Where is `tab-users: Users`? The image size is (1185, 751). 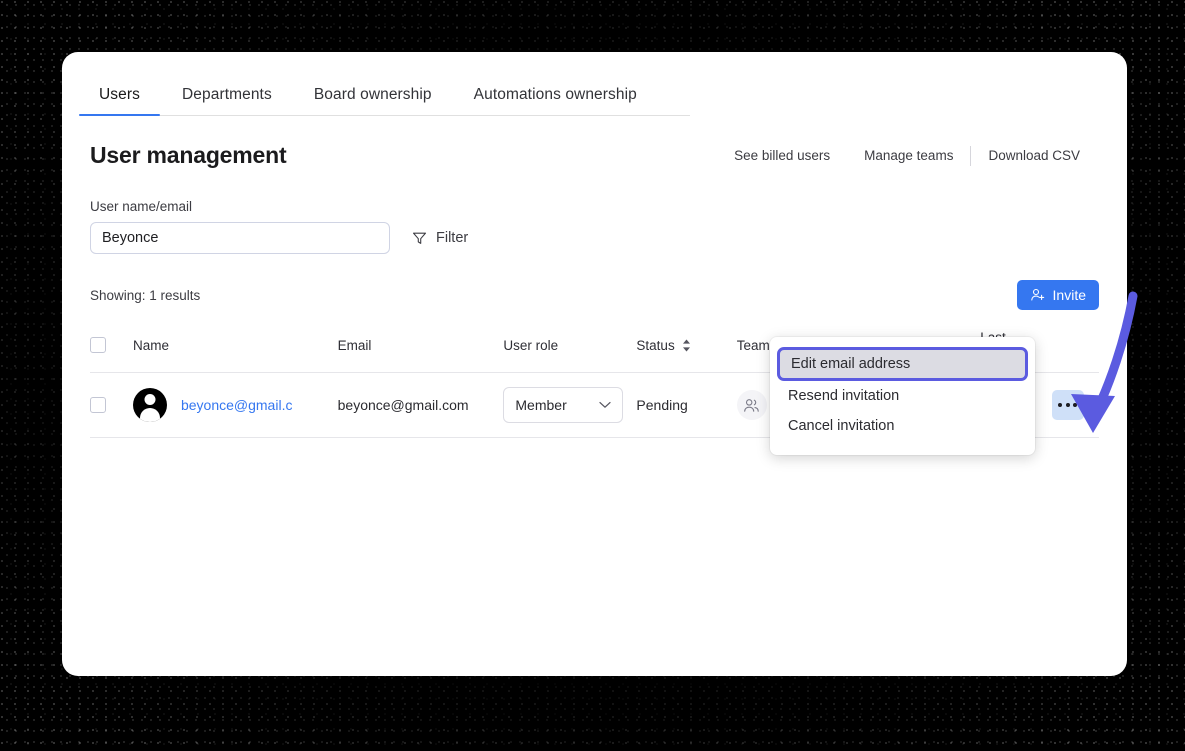 tab-users: Users is located at coordinates (119, 101).